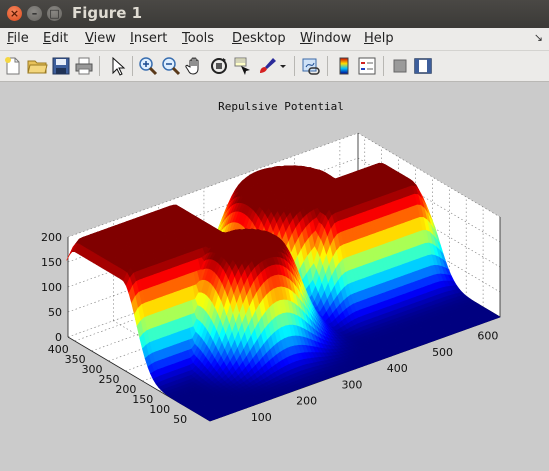 Image resolution: width=549 pixels, height=471 pixels. Describe the element at coordinates (51, 262) in the screenshot. I see `z-tick-label: 150` at that location.